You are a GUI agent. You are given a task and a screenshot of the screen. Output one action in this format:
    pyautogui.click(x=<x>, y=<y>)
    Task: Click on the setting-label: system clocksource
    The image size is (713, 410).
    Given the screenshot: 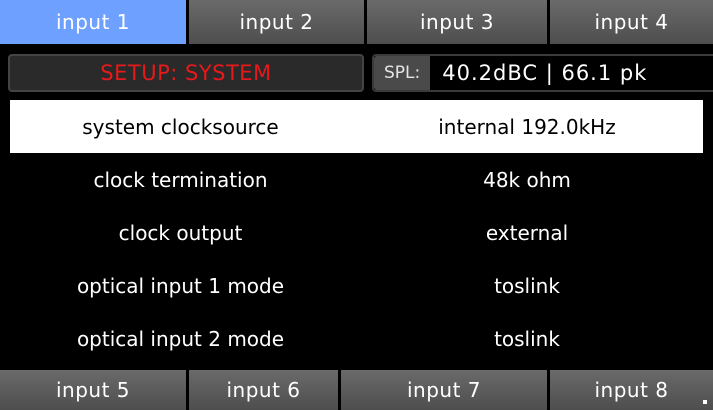 What is the action you would take?
    pyautogui.click(x=180, y=126)
    